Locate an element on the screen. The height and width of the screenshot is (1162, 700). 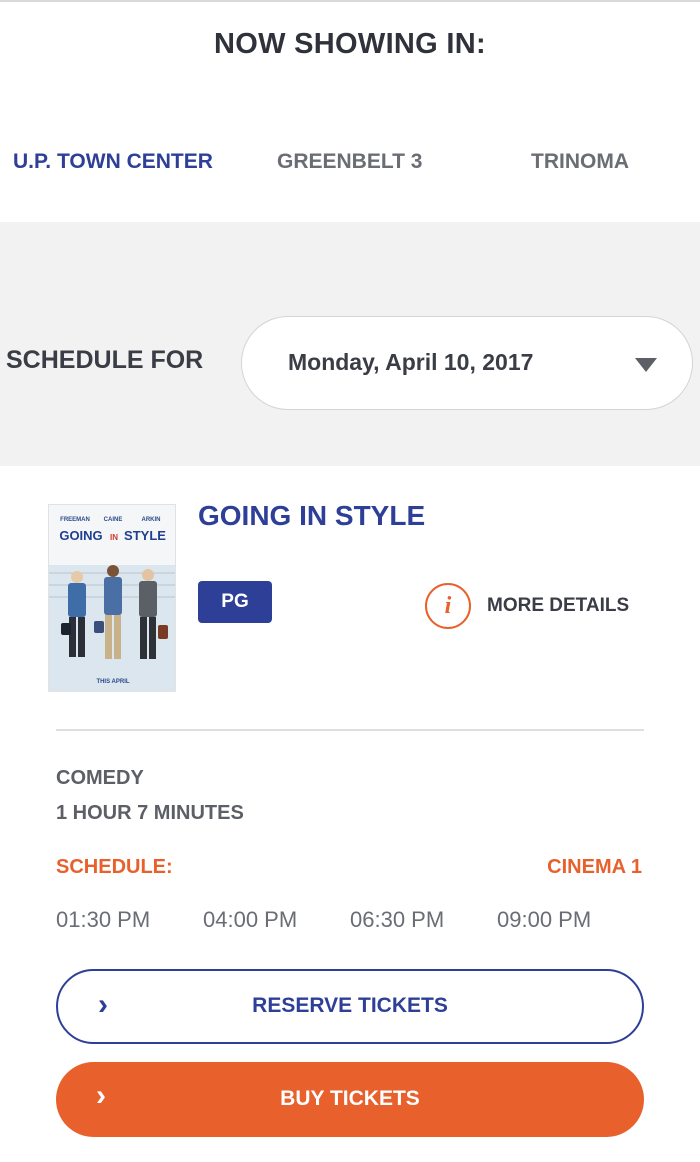
tab-trinoma: TRINOMA is located at coordinates (580, 162).